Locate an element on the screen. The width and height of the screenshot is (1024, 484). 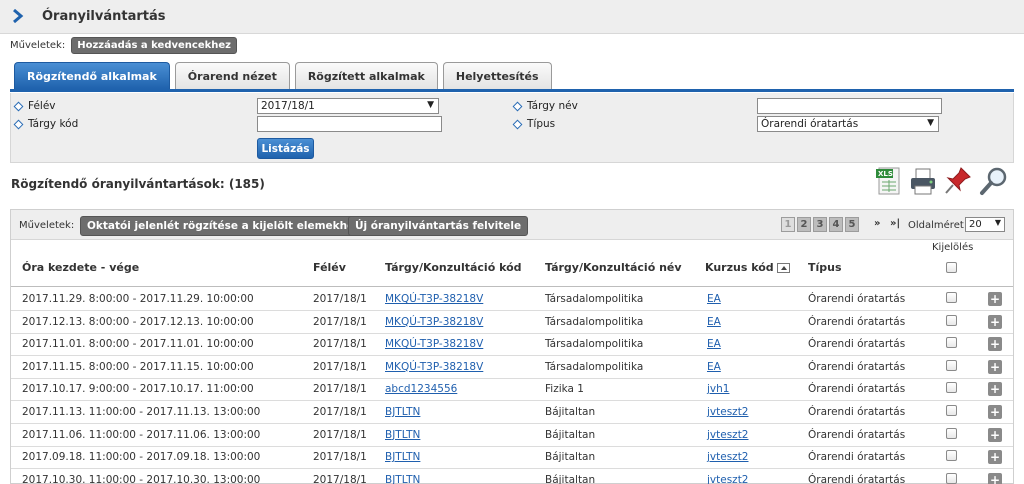
col-course-header: Kurzus kód is located at coordinates (747, 267).